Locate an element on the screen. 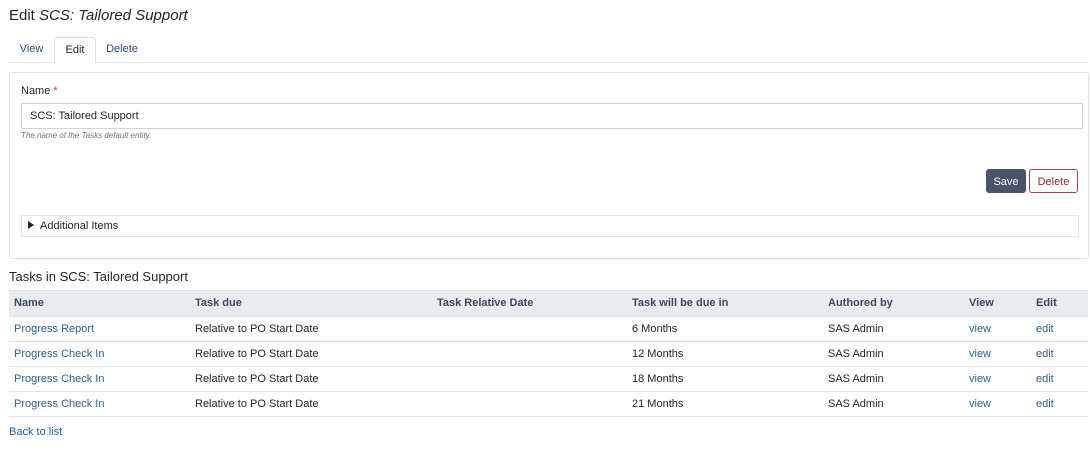 The width and height of the screenshot is (1090, 455). caret-right-icon is located at coordinates (31, 225).